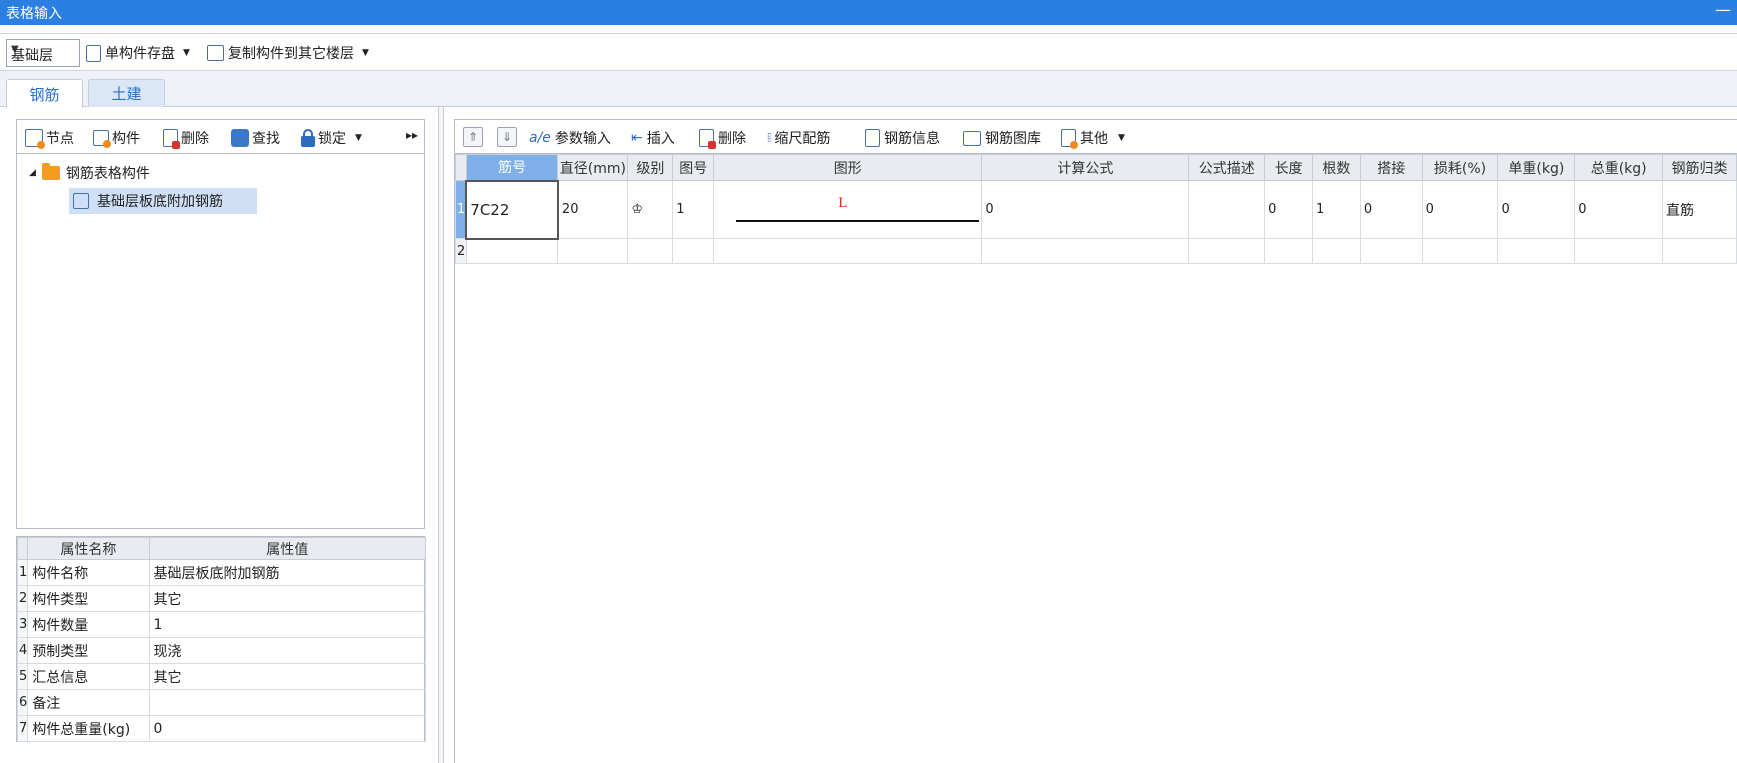 This screenshot has width=1737, height=763. What do you see at coordinates (1723, 9) in the screenshot?
I see `minimize-button: —` at bounding box center [1723, 9].